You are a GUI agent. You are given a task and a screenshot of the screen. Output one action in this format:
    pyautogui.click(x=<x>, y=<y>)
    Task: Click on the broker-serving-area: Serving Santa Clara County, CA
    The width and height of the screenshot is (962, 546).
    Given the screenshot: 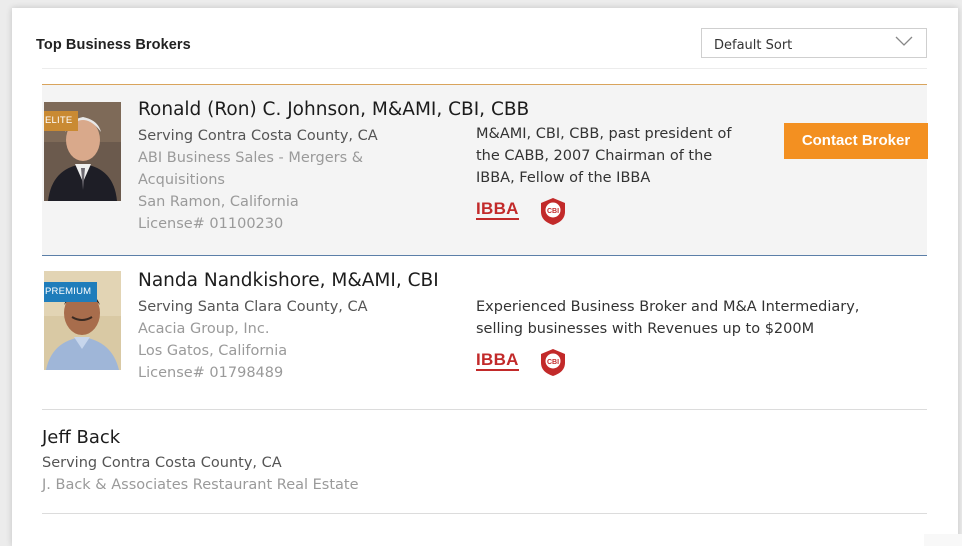 What is the action you would take?
    pyautogui.click(x=253, y=307)
    